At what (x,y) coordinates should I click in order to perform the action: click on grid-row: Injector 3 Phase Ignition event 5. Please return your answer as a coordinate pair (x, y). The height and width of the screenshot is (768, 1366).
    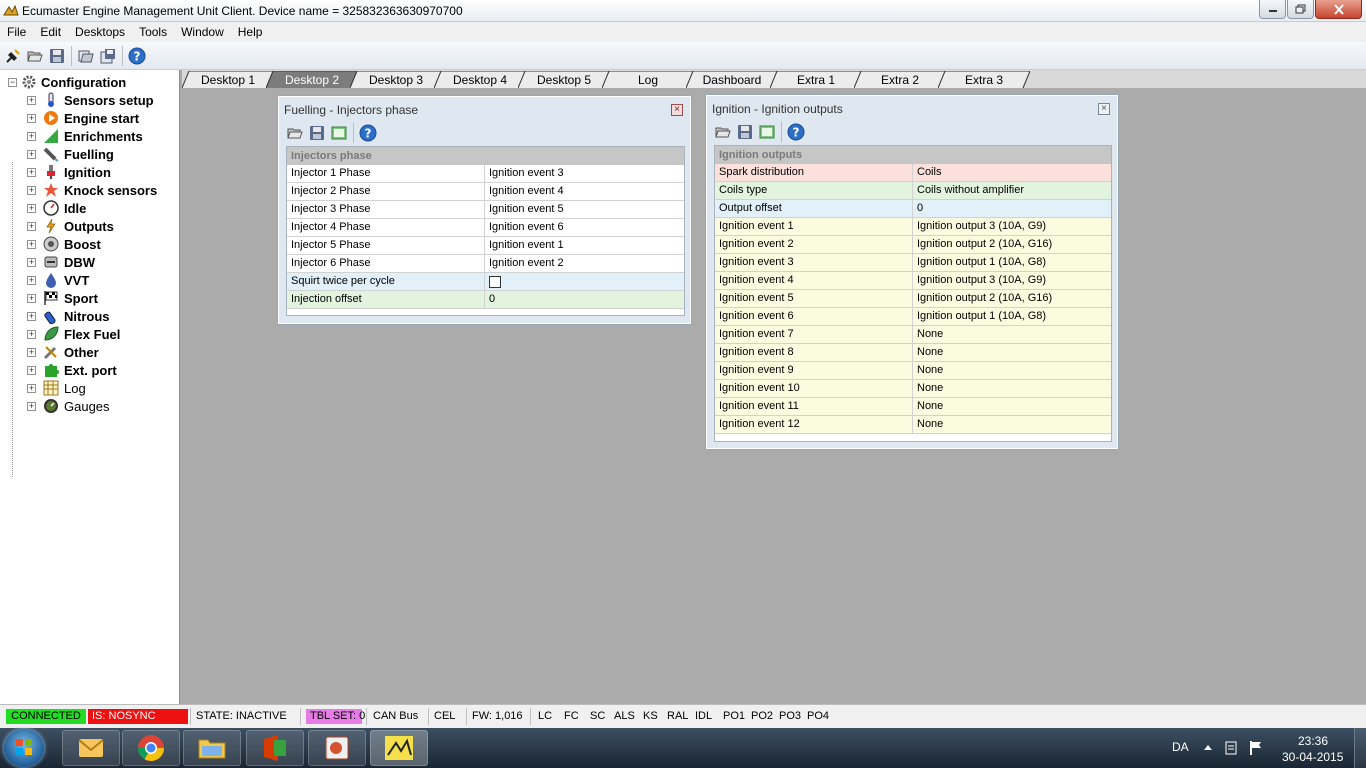
    Looking at the image, I should click on (485, 210).